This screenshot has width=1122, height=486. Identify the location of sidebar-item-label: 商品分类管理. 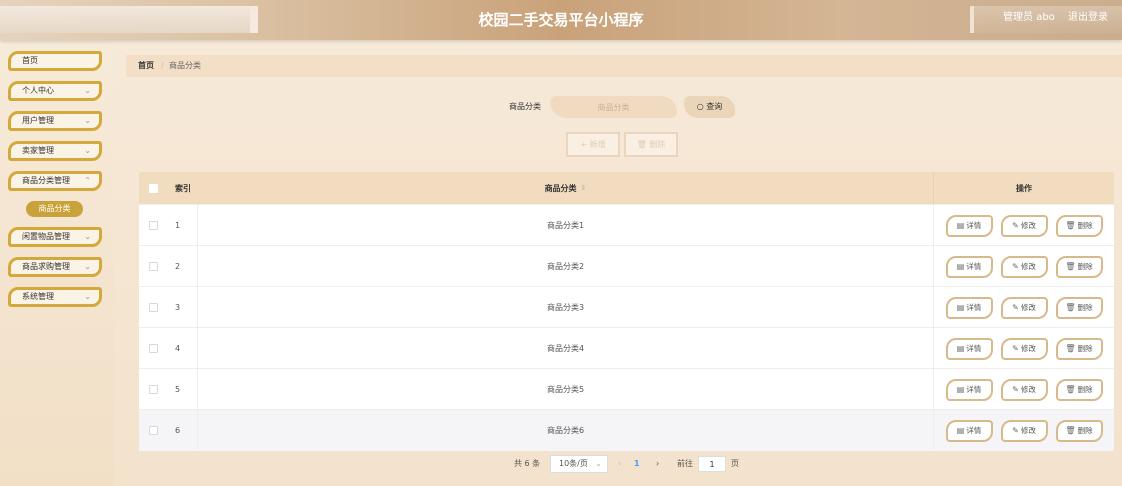
(46, 180).